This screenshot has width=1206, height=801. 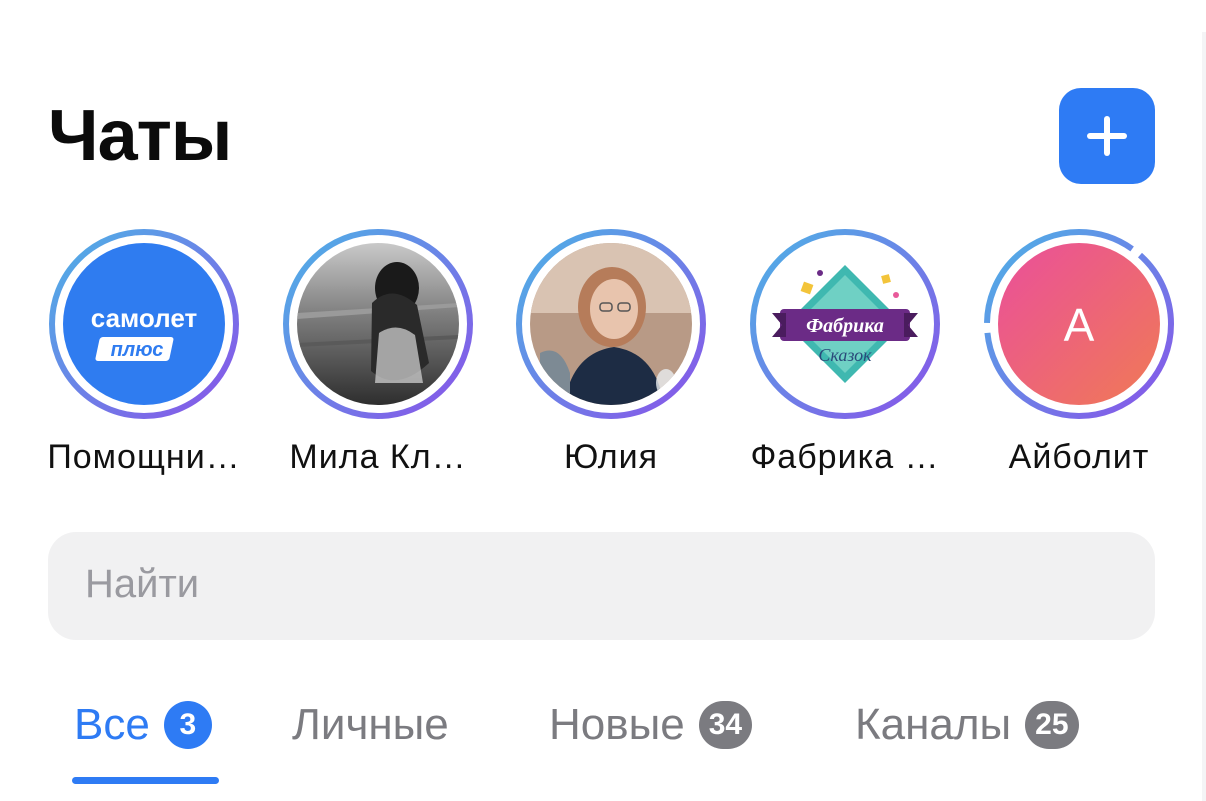 What do you see at coordinates (1052, 725) in the screenshot?
I see `unread-badge: 25` at bounding box center [1052, 725].